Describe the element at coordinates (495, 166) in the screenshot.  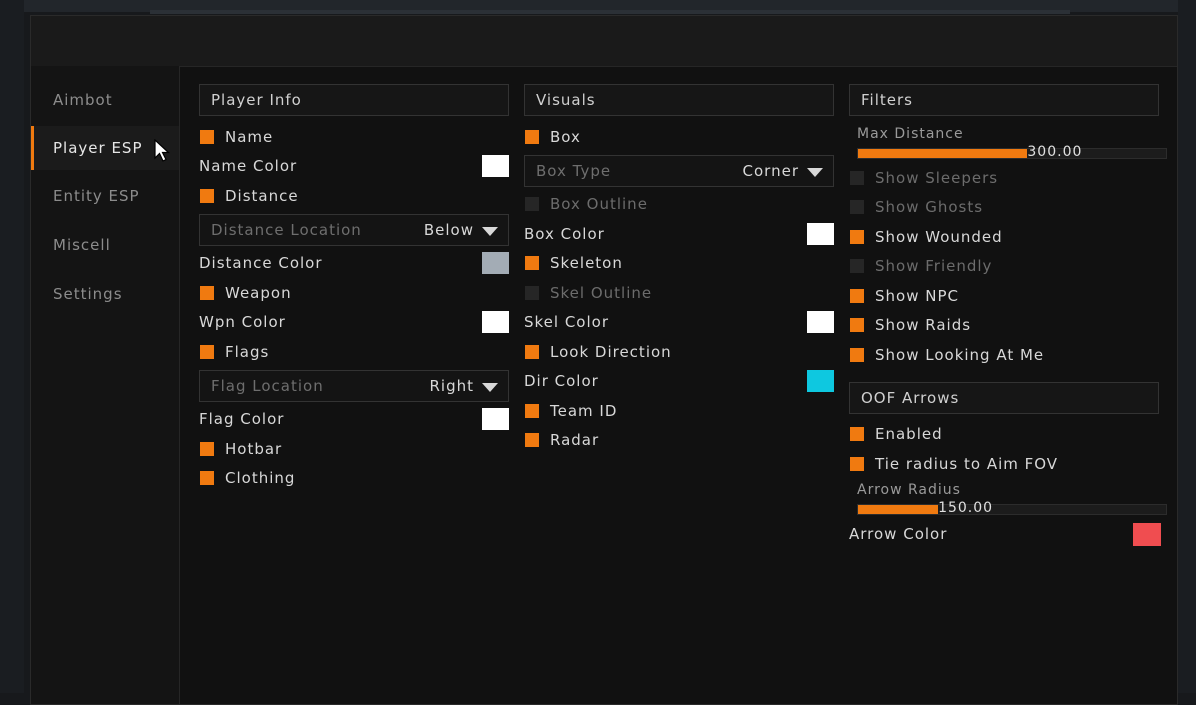
I see `name-color-swatch` at that location.